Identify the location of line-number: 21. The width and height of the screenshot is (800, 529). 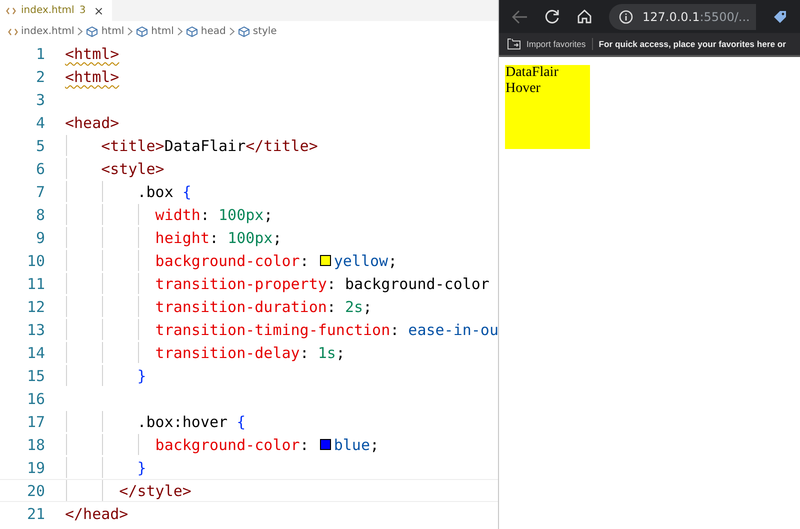
(35, 513).